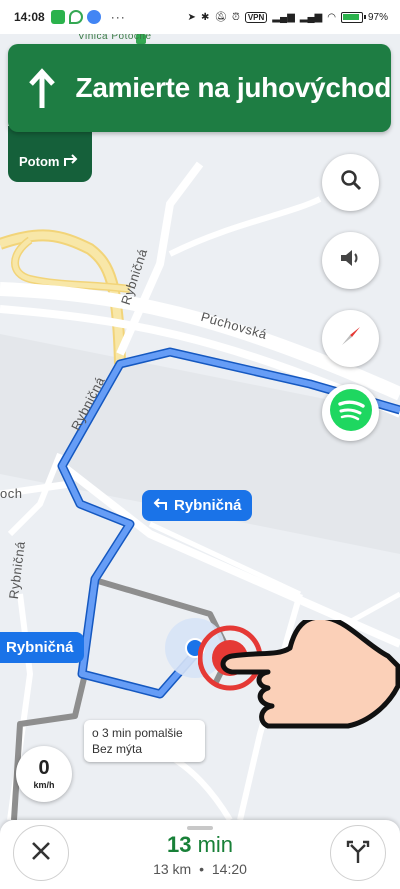 This screenshot has width=400, height=889. Describe the element at coordinates (160, 506) in the screenshot. I see `turn-left-icon` at that location.